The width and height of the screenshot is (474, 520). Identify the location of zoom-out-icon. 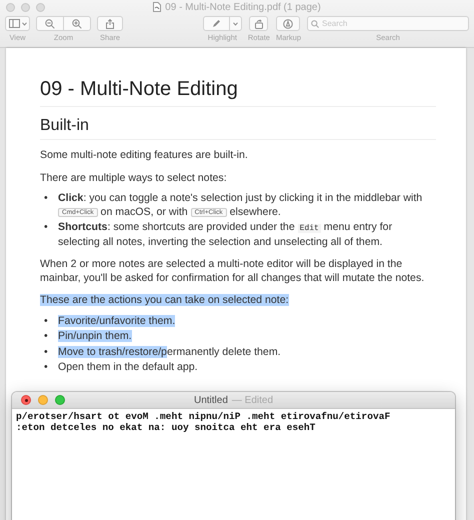
(50, 23).